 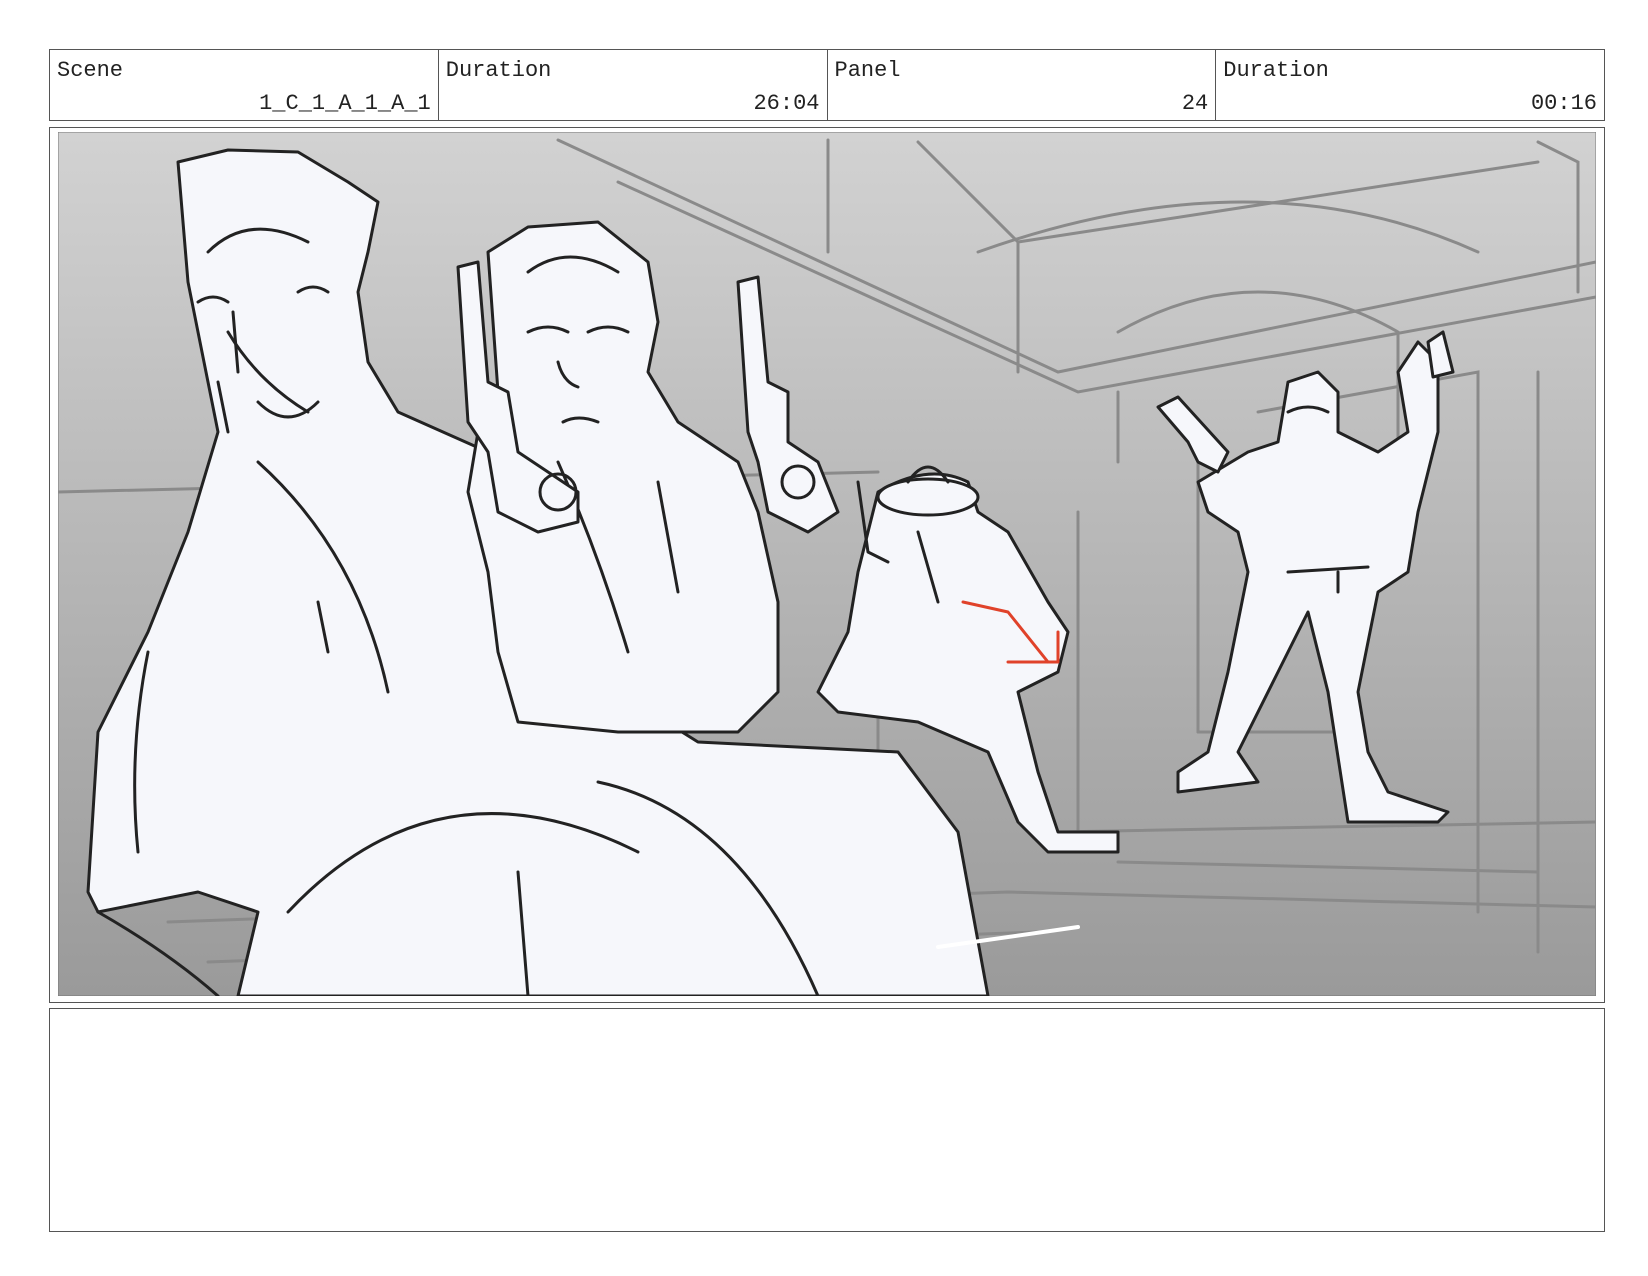 I want to click on scene-duration-cell: Duration 26:04, so click(x=633, y=85).